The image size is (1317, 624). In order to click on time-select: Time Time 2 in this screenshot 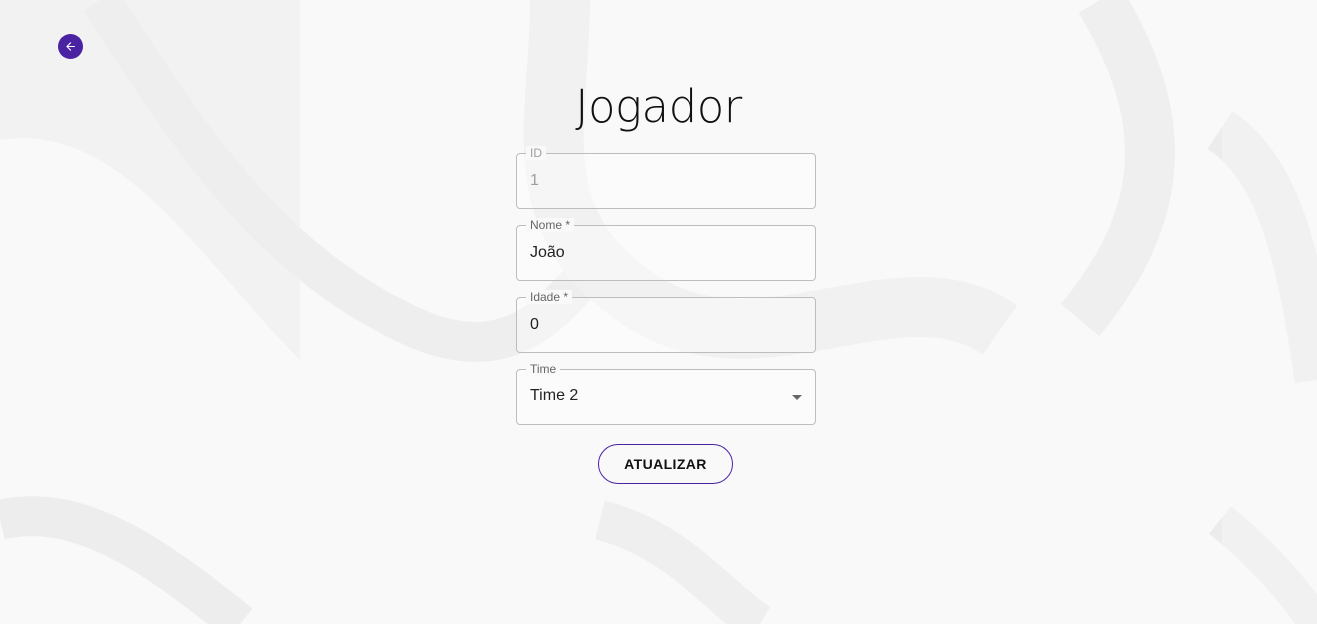, I will do `click(666, 393)`.